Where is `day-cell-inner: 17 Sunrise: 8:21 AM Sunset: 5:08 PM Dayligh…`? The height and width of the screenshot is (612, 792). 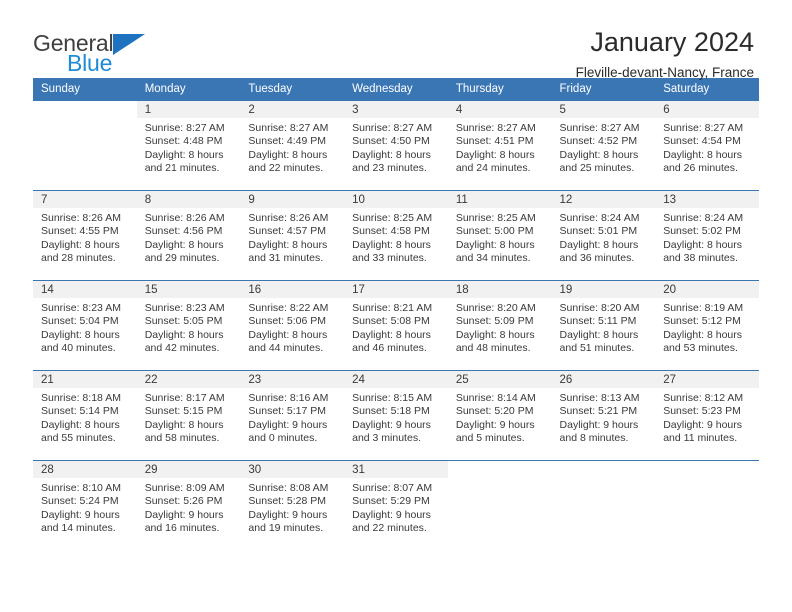
day-cell-inner: 17 Sunrise: 8:21 AM Sunset: 5:08 PM Dayligh… is located at coordinates (396, 325).